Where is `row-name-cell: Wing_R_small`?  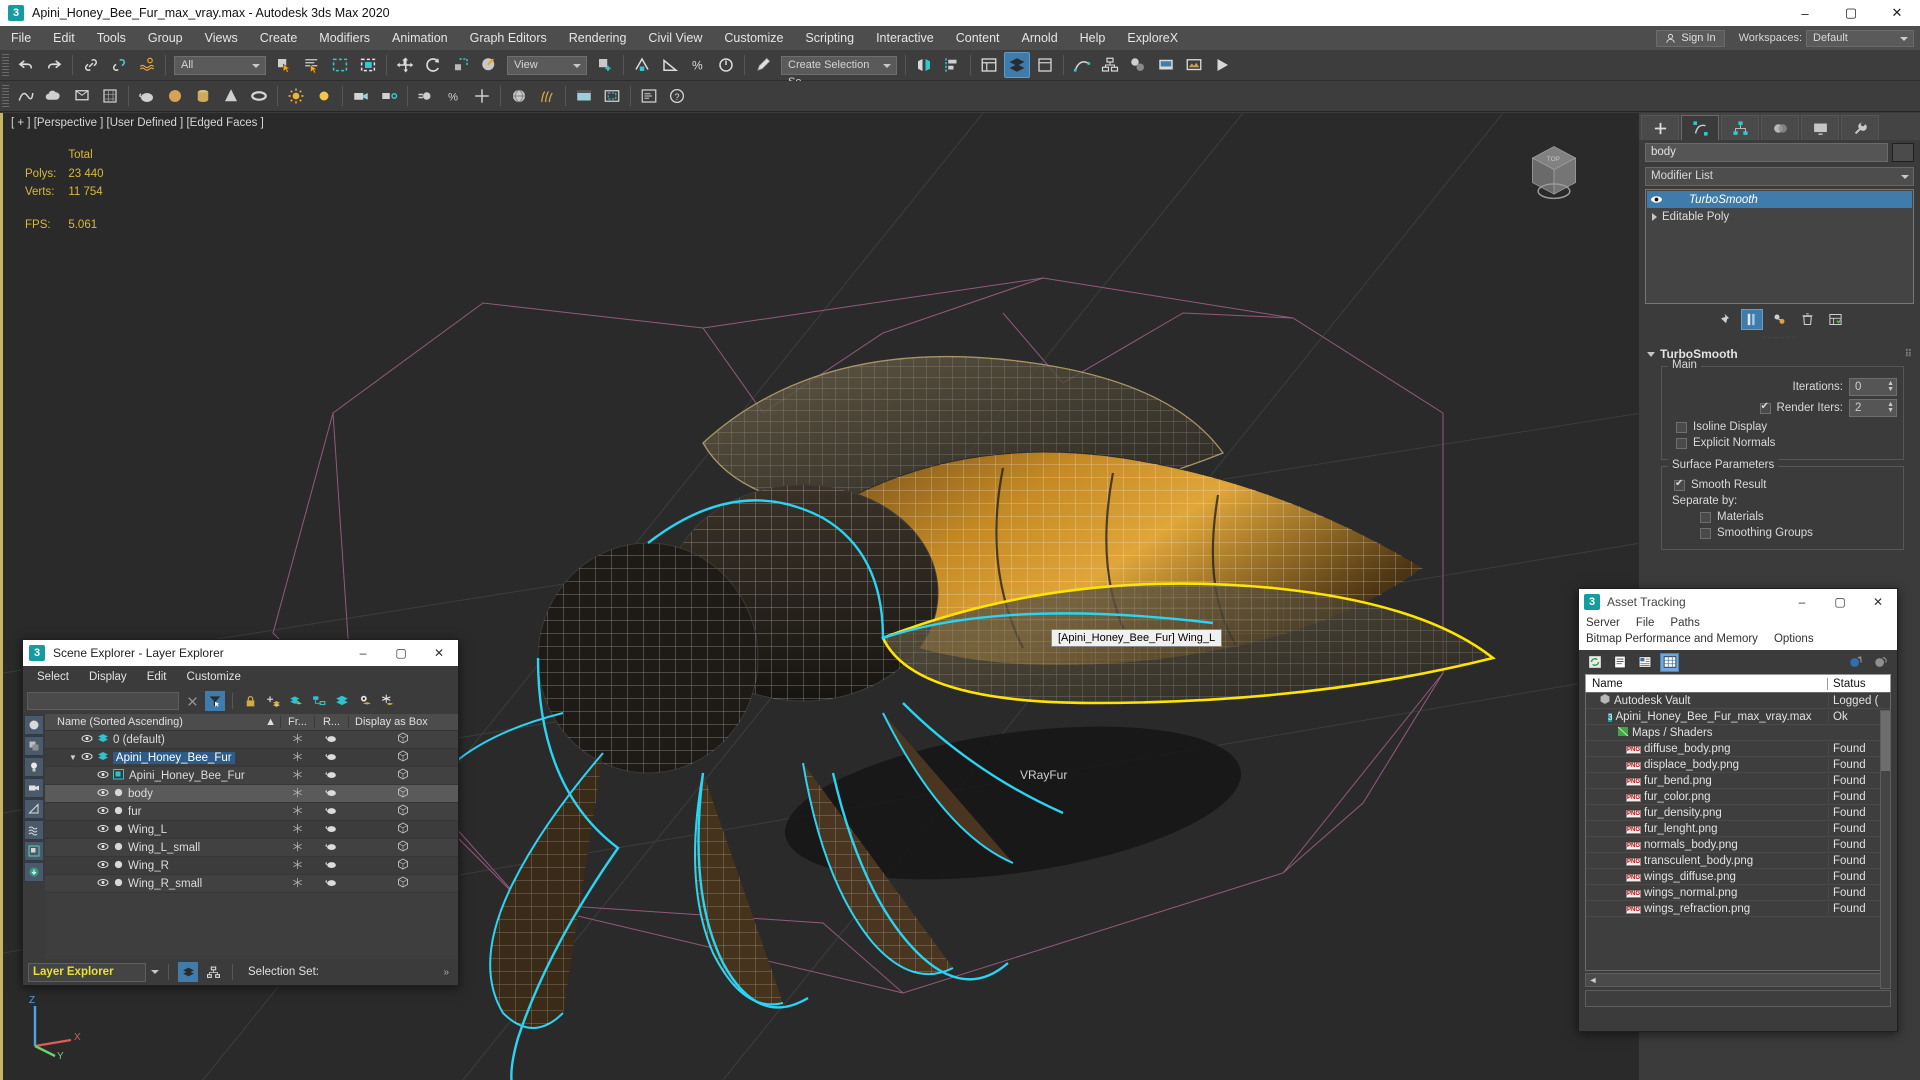
row-name-cell: Wing_R_small is located at coordinates (162, 884).